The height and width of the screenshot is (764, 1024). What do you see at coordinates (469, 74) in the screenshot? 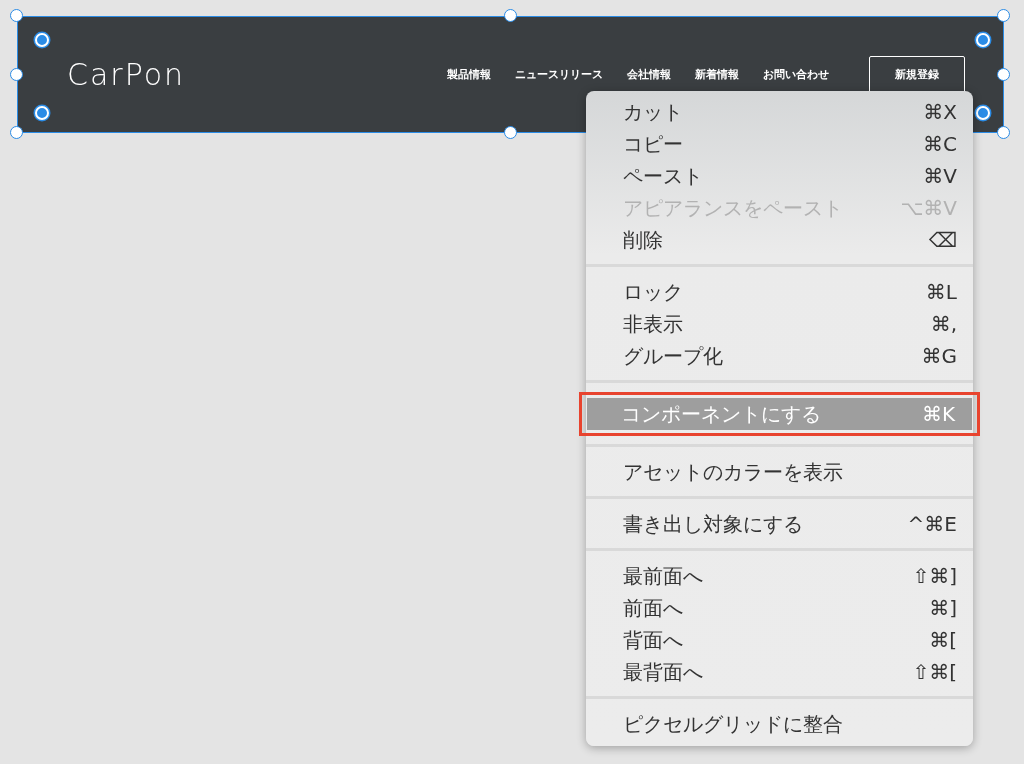
I see `nav-link: 製品情報` at bounding box center [469, 74].